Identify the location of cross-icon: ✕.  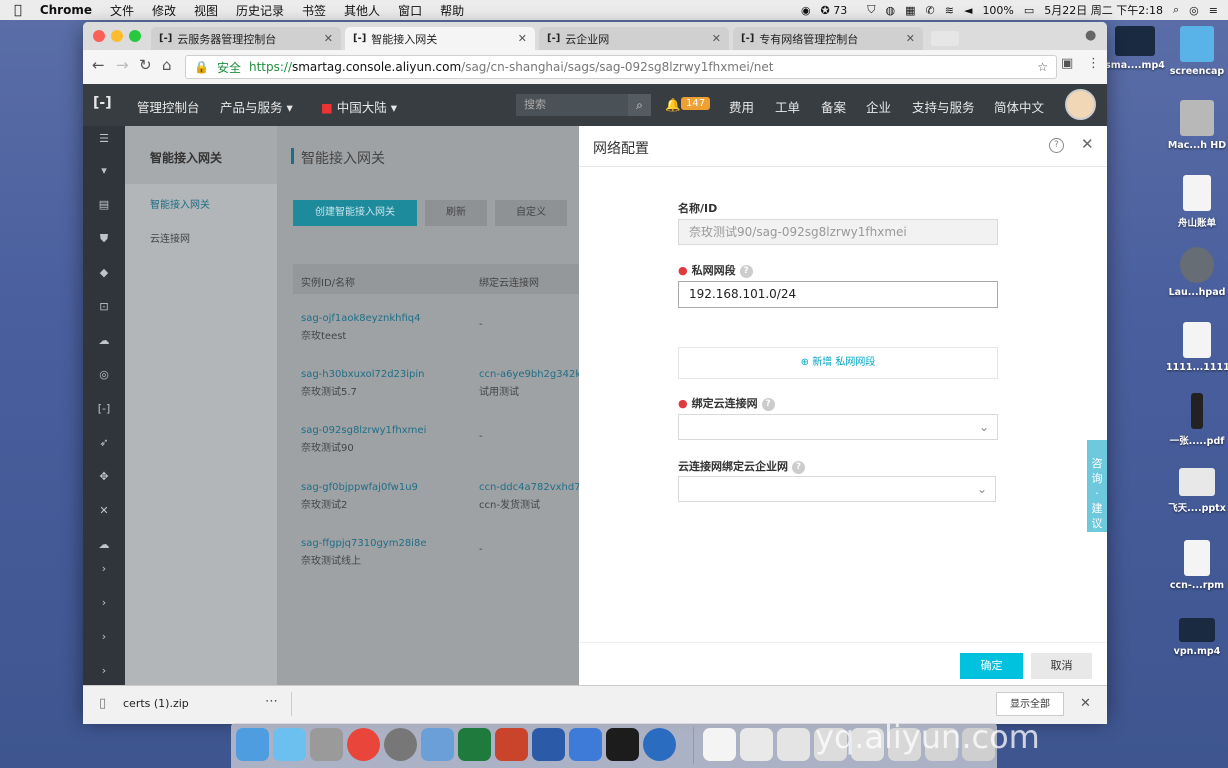
(104, 510).